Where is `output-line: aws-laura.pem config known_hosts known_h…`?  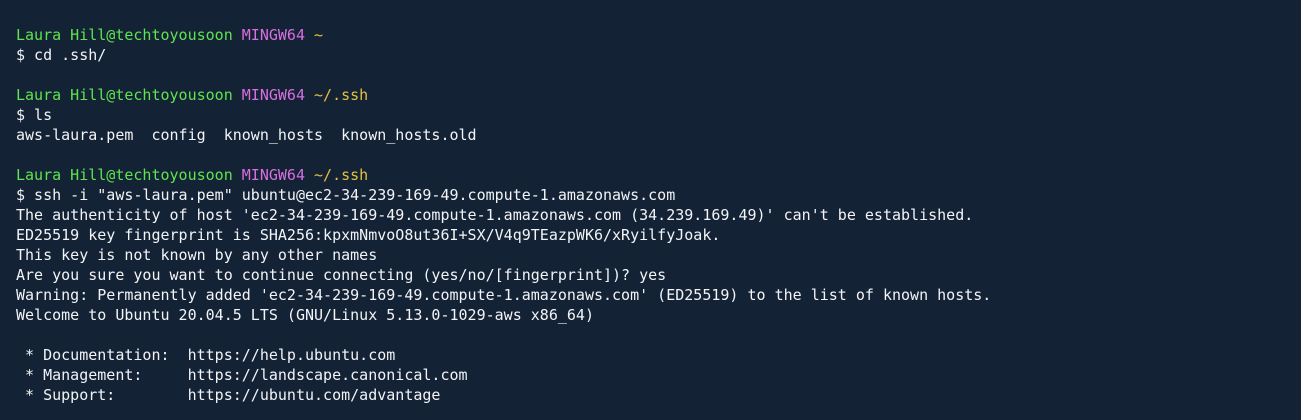
output-line: aws-laura.pem config known_hosts known_h… is located at coordinates (246, 135).